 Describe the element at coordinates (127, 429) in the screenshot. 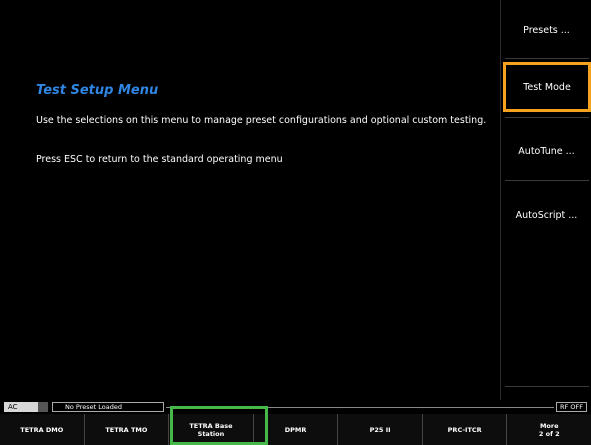

I see `tetra-tmo-key: TETRA TMO` at that location.